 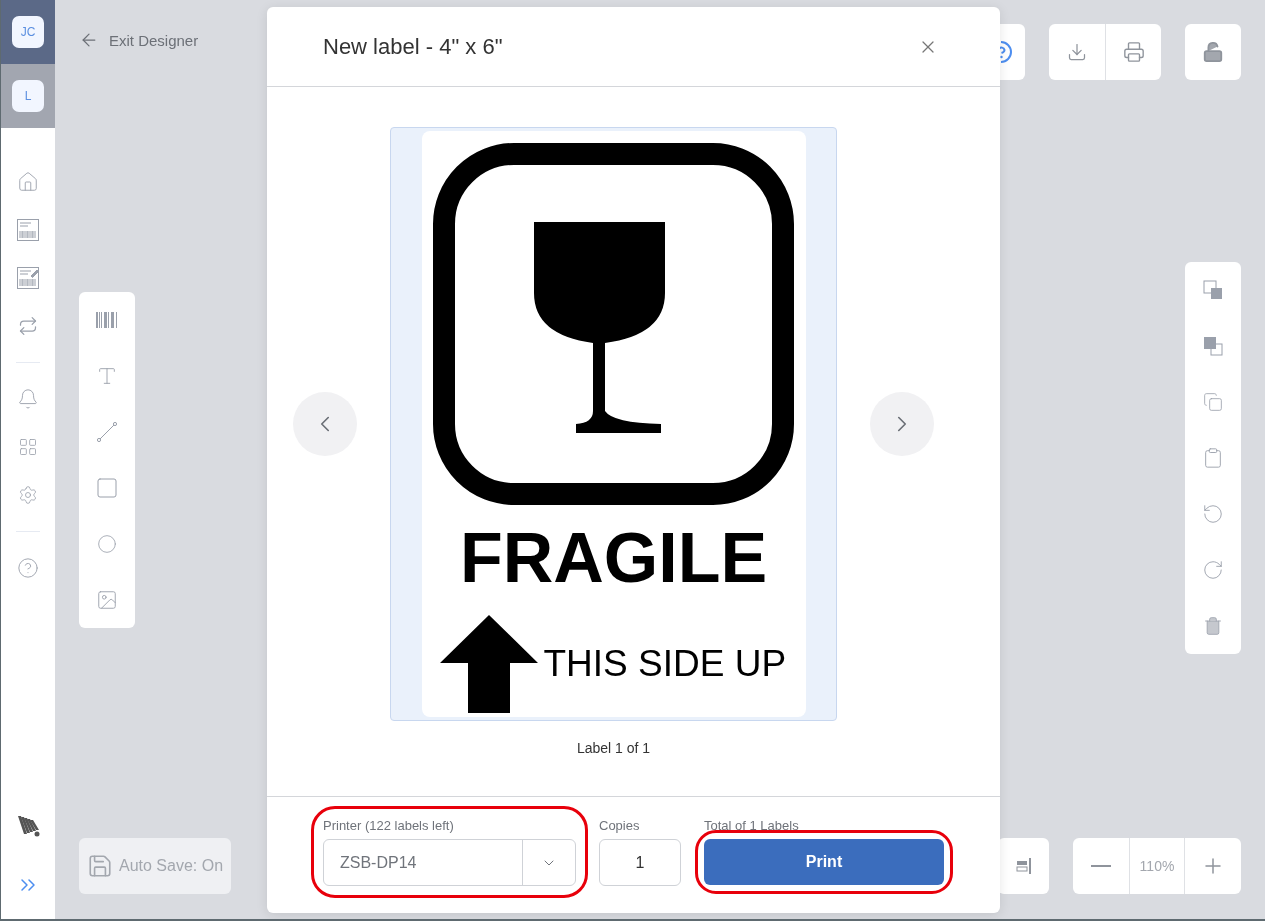 What do you see at coordinates (1077, 52) in the screenshot?
I see `download-icon` at bounding box center [1077, 52].